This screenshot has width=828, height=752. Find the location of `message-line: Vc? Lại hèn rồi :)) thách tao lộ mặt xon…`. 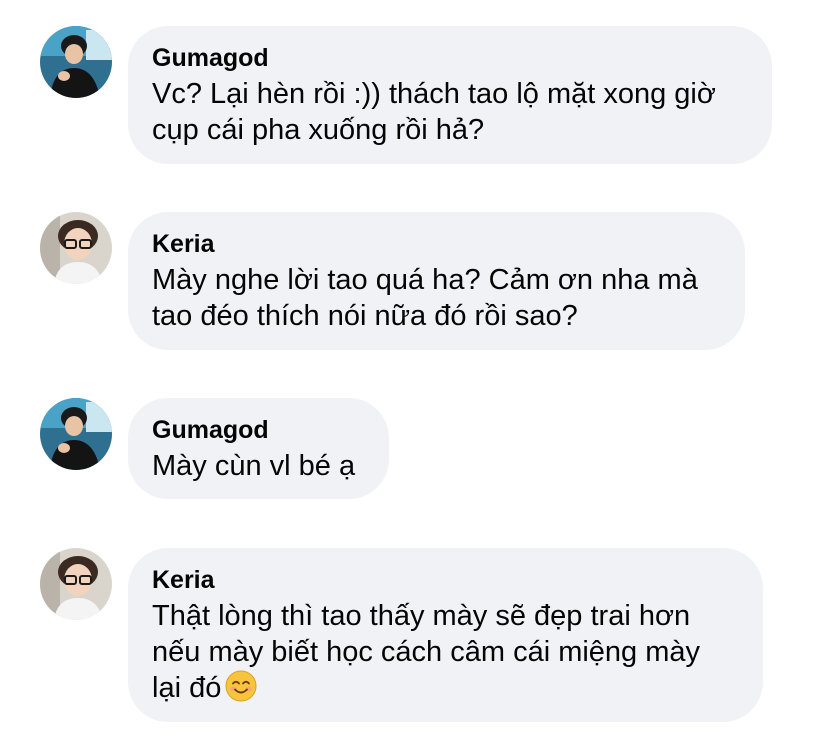

message-line: Vc? Lại hèn rồi :)) thách tao lộ mặt xon… is located at coordinates (434, 94).